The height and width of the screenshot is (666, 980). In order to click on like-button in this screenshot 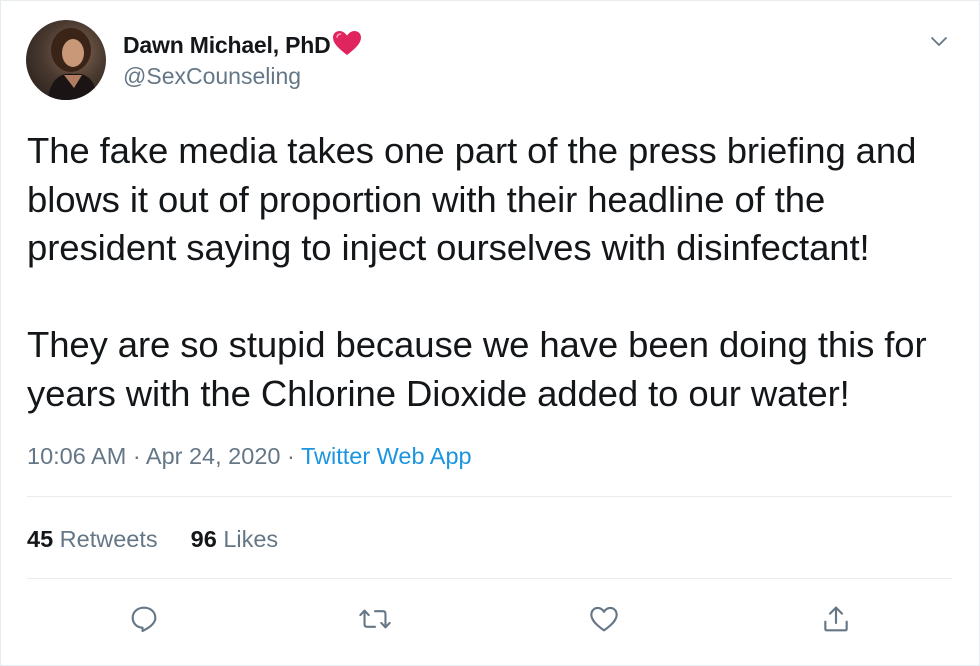, I will do `click(604, 619)`.